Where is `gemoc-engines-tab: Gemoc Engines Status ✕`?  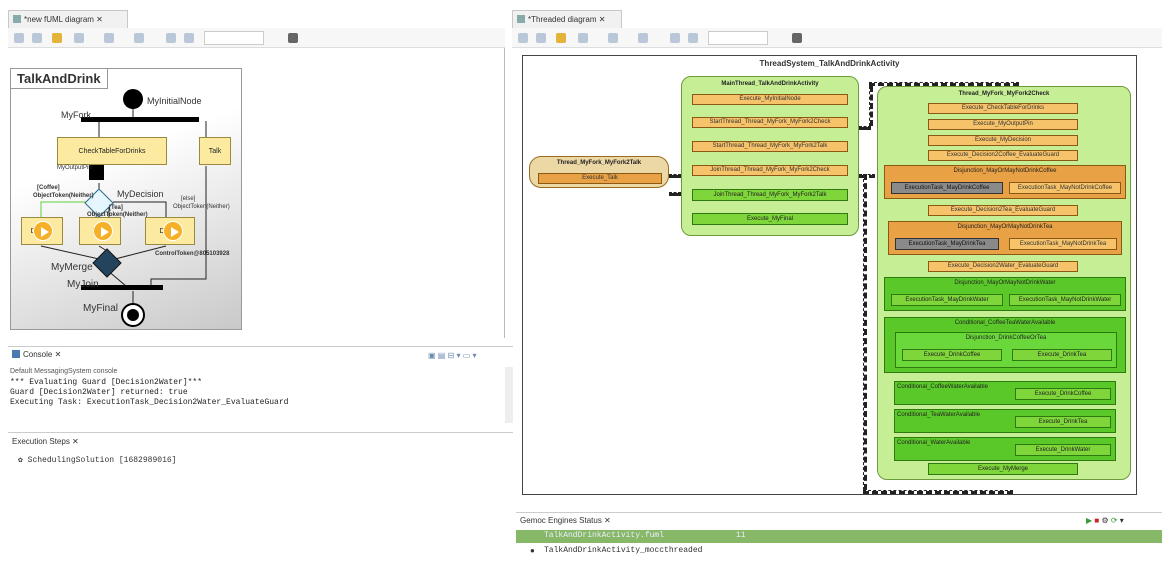
gemoc-engines-tab: Gemoc Engines Status ✕ is located at coordinates (565, 520).